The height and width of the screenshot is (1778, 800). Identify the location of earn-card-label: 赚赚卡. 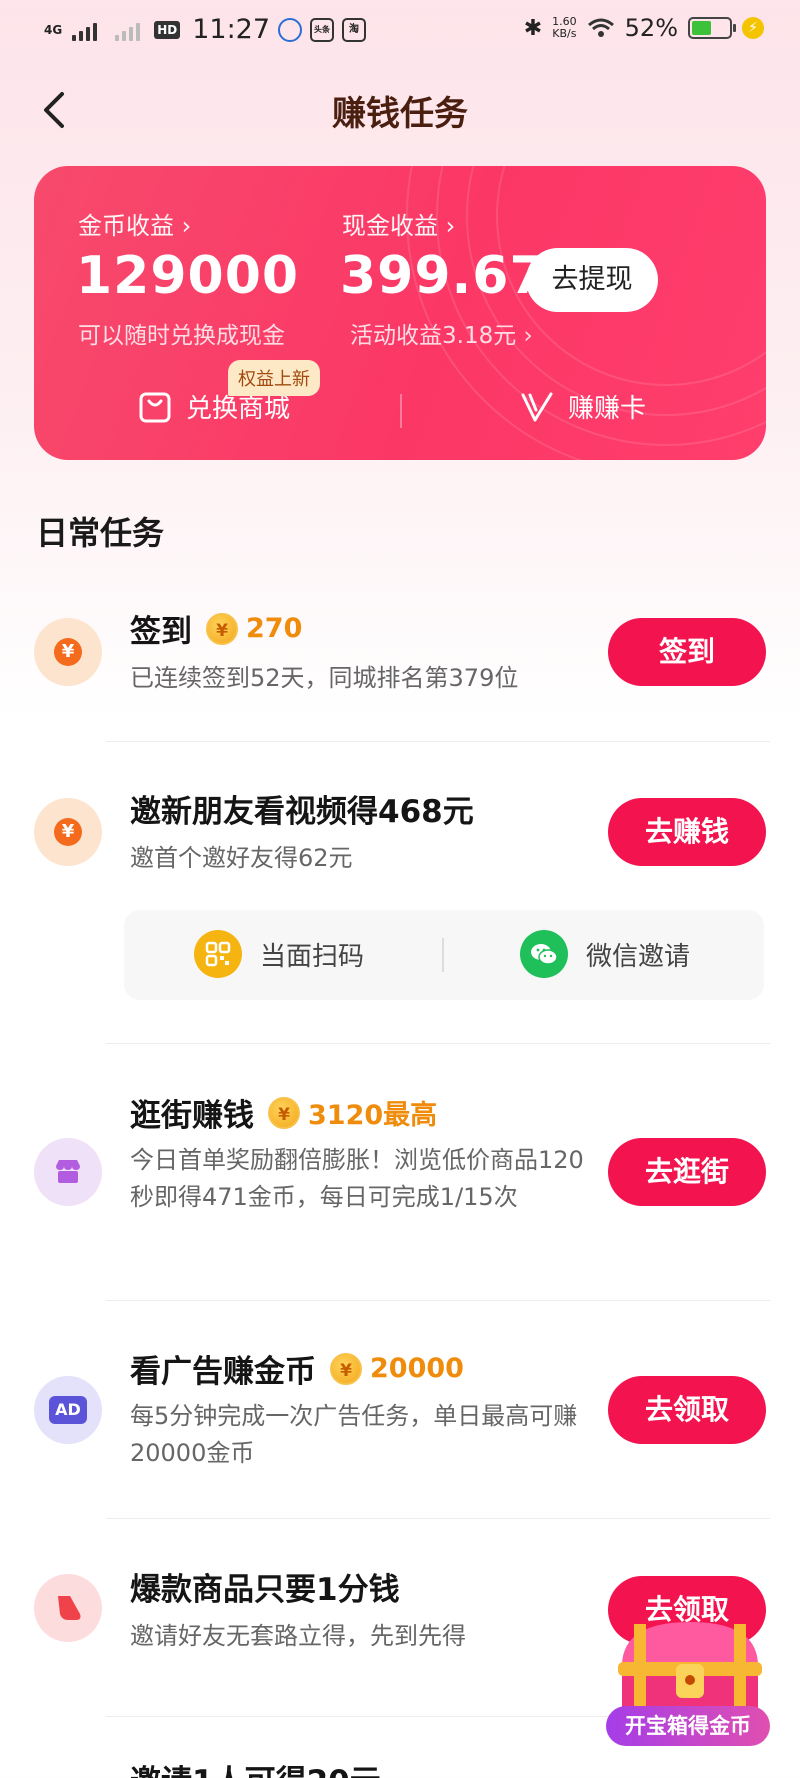
(607, 409).